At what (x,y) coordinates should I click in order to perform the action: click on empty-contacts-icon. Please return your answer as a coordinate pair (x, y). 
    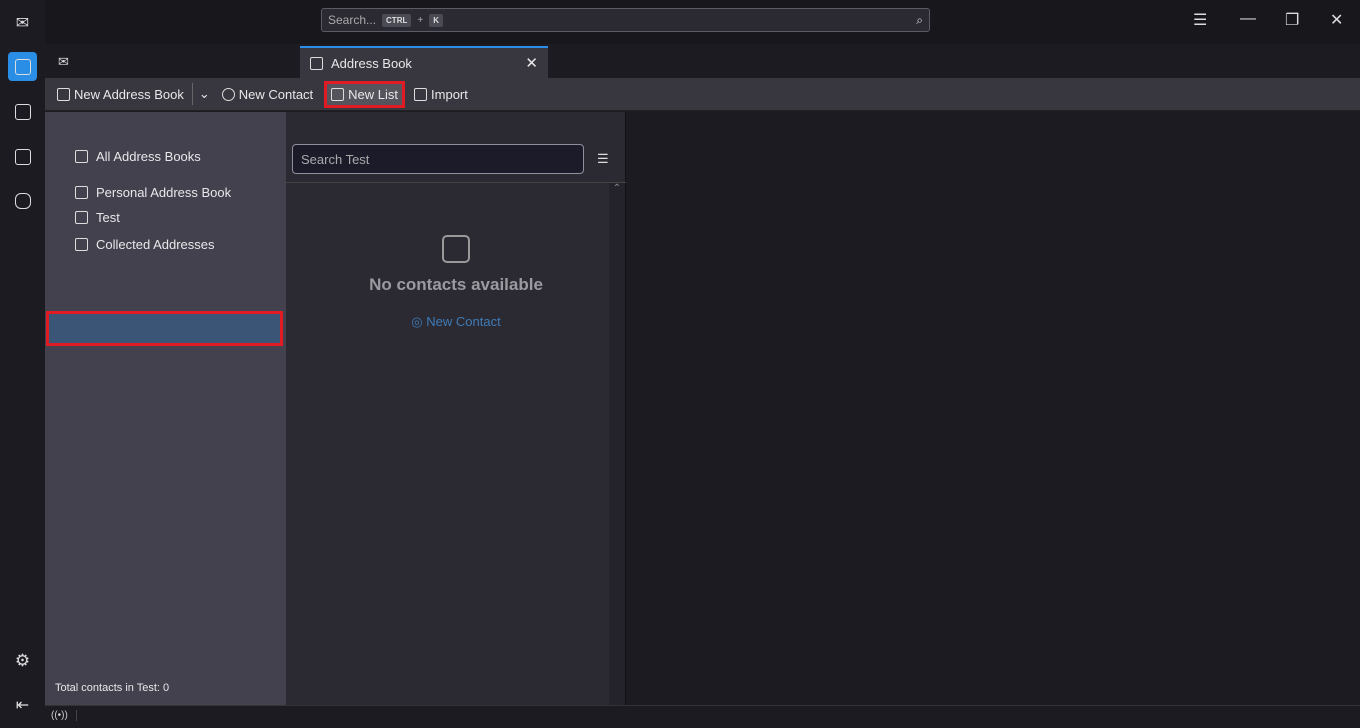
    Looking at the image, I should click on (456, 249).